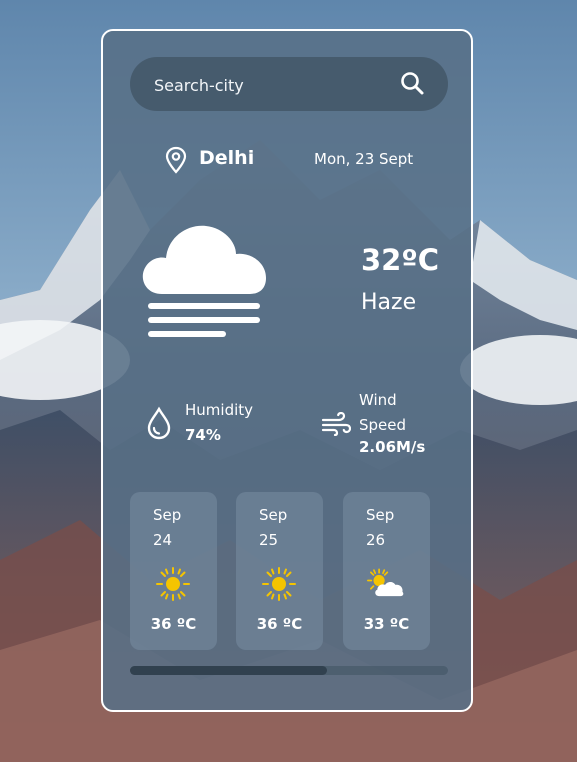 Image resolution: width=577 pixels, height=762 pixels. I want to click on water-drop-icon, so click(159, 423).